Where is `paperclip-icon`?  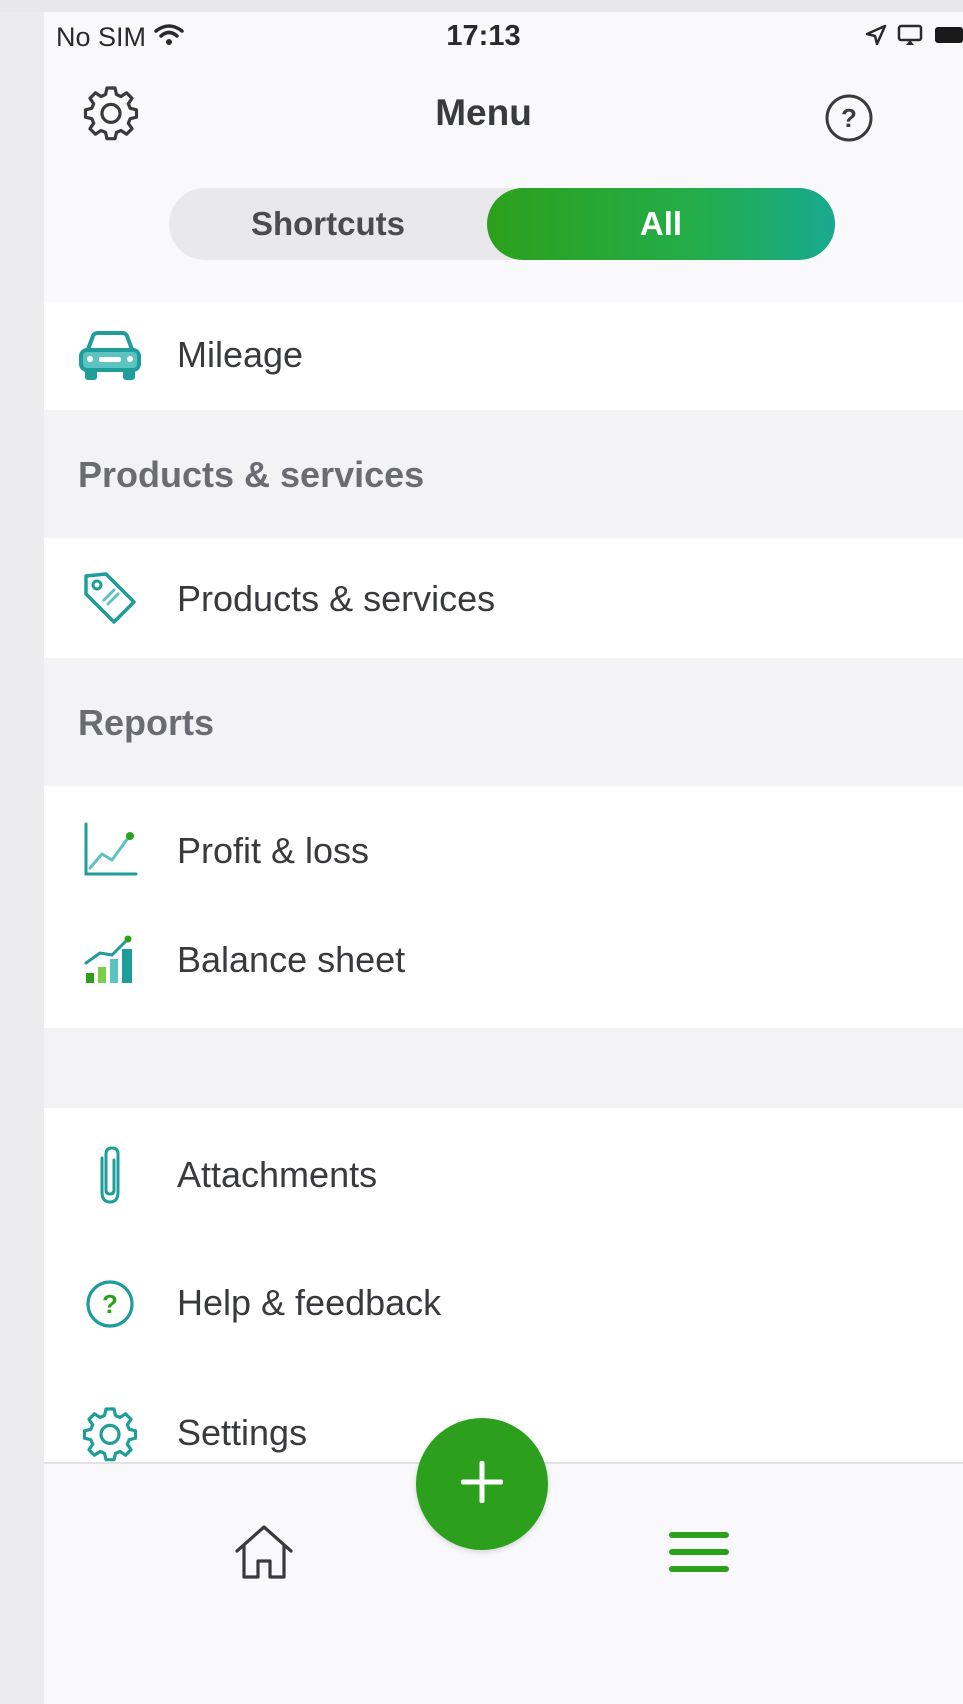 paperclip-icon is located at coordinates (110, 1176).